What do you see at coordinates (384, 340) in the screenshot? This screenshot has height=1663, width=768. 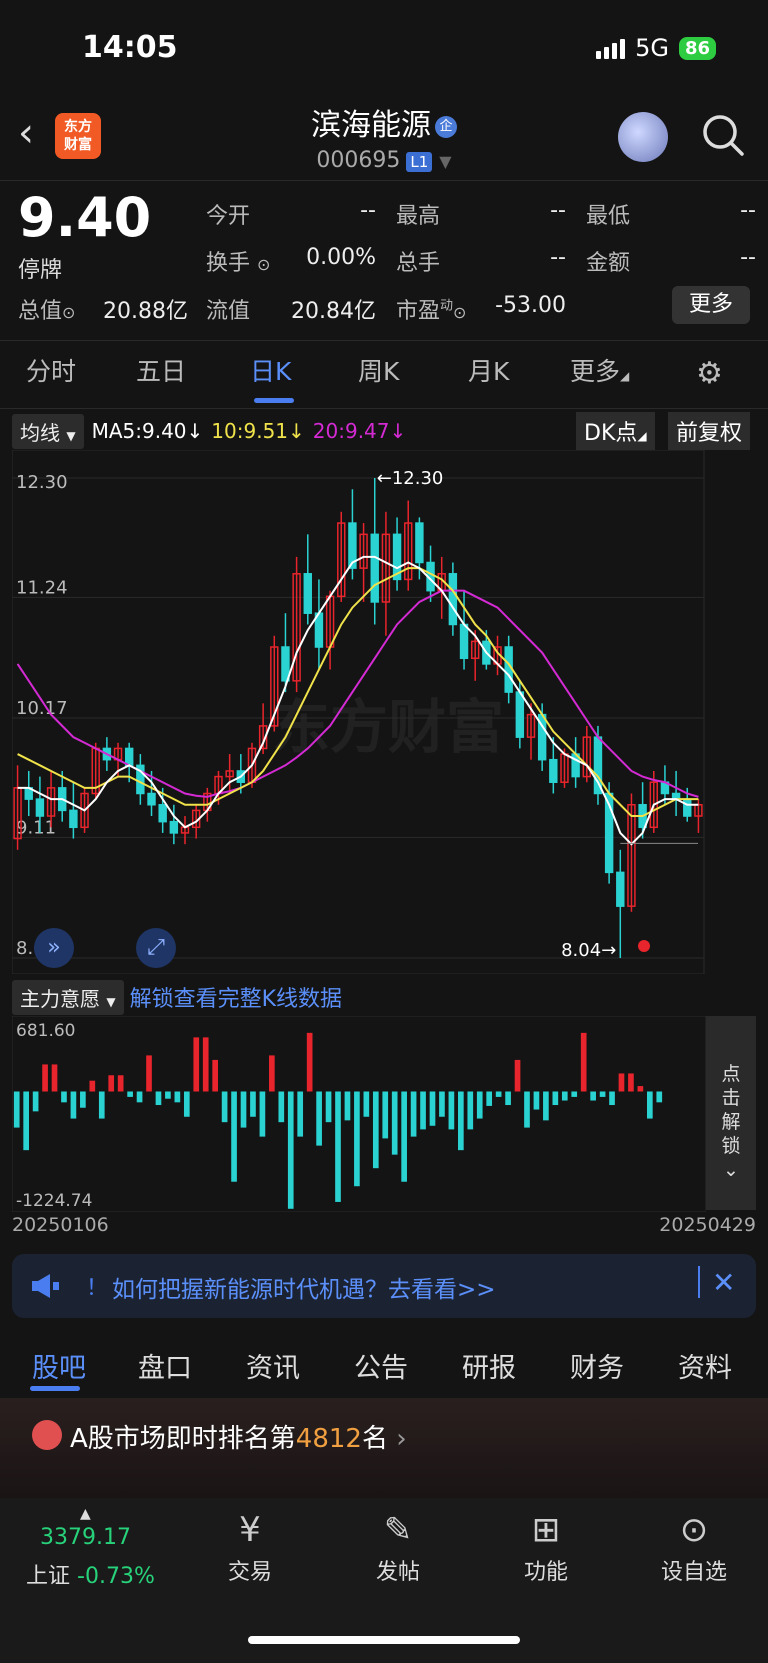 I see `divider` at bounding box center [384, 340].